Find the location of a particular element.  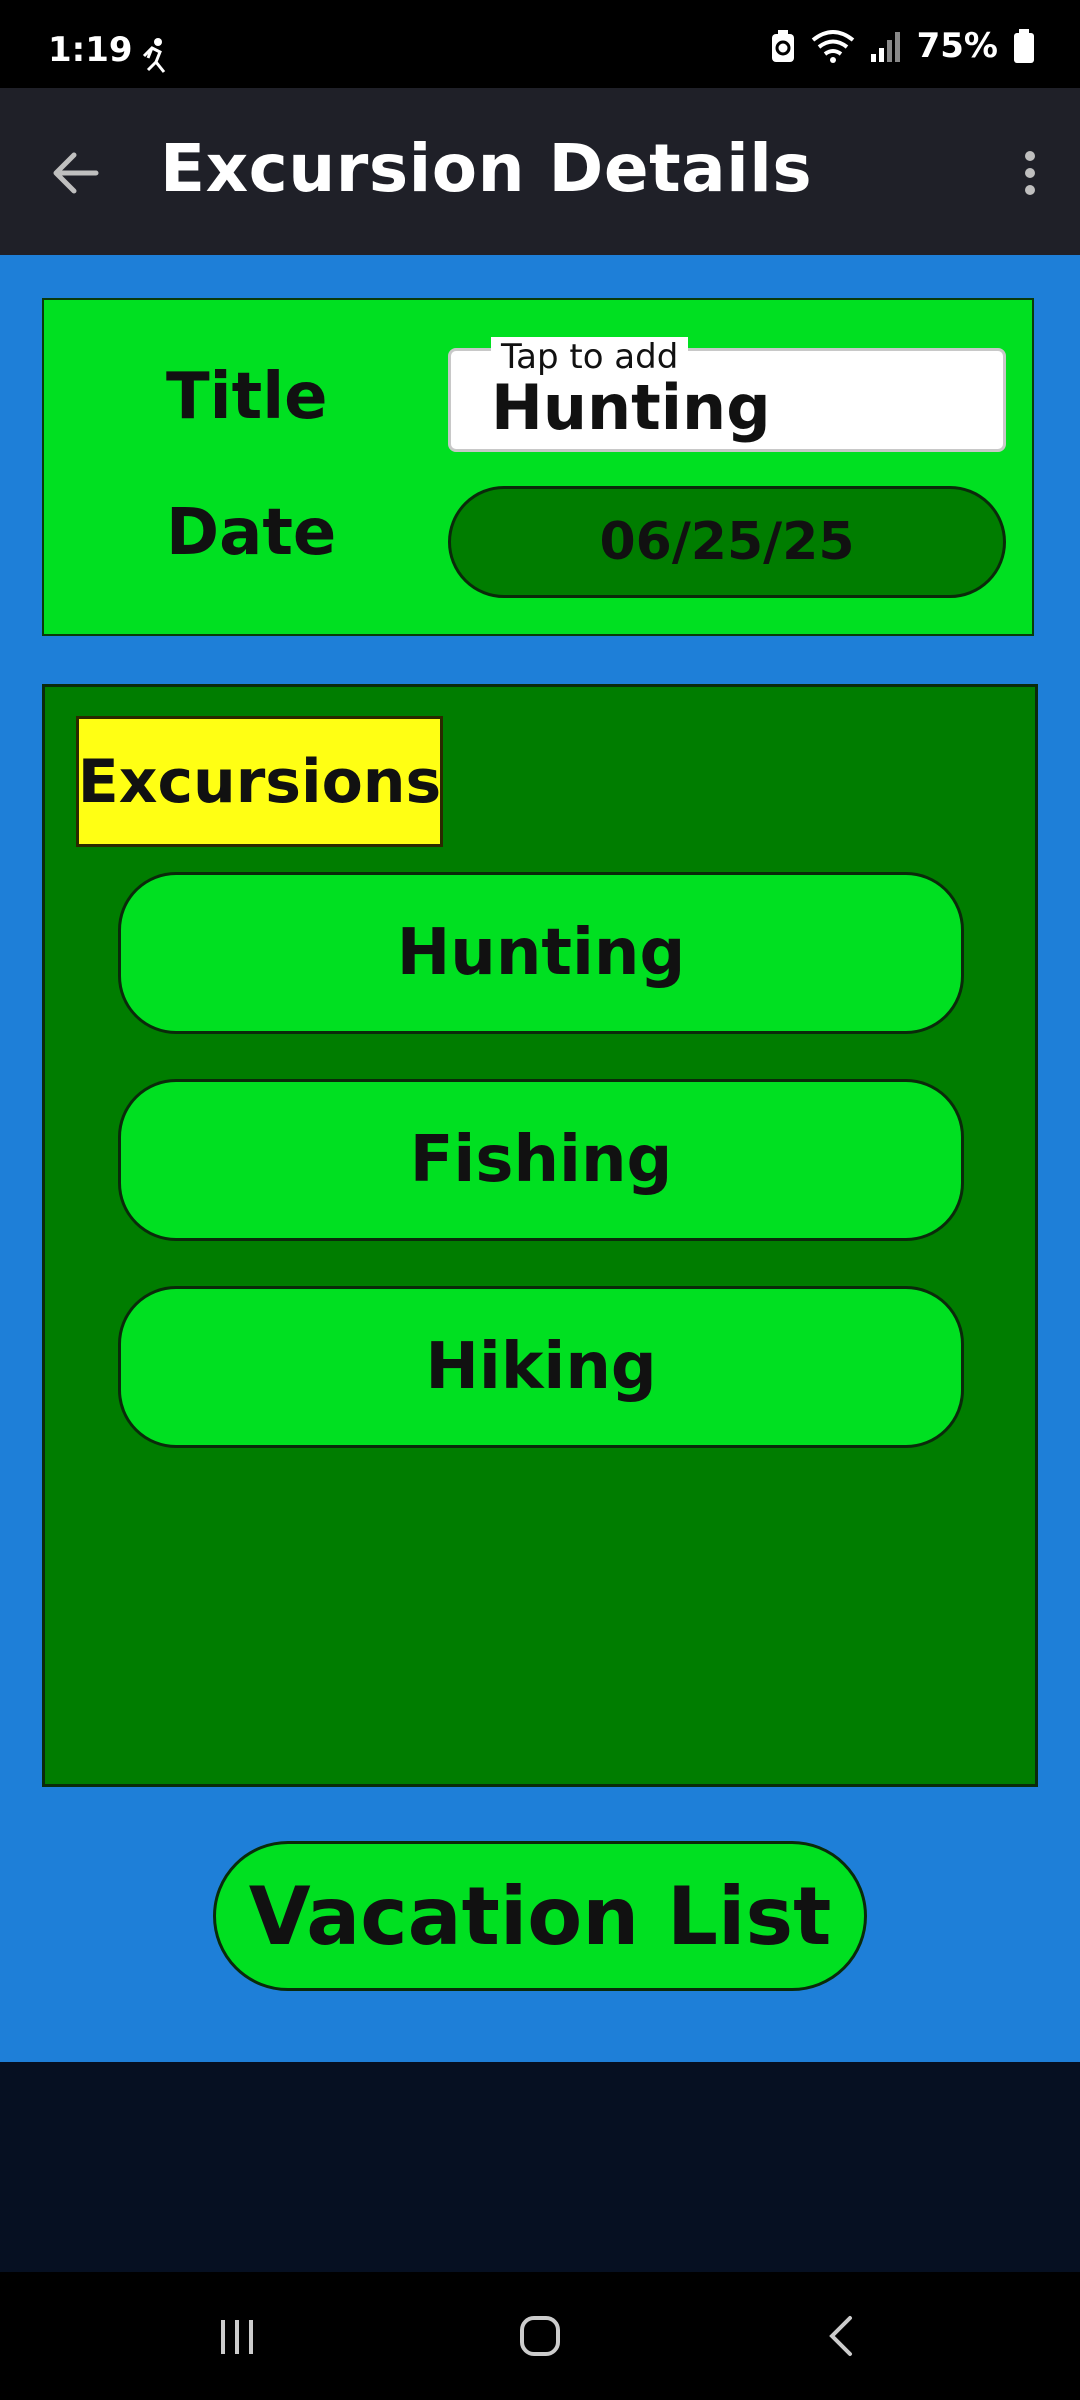

status-icons: 75% is located at coordinates (902, 46).